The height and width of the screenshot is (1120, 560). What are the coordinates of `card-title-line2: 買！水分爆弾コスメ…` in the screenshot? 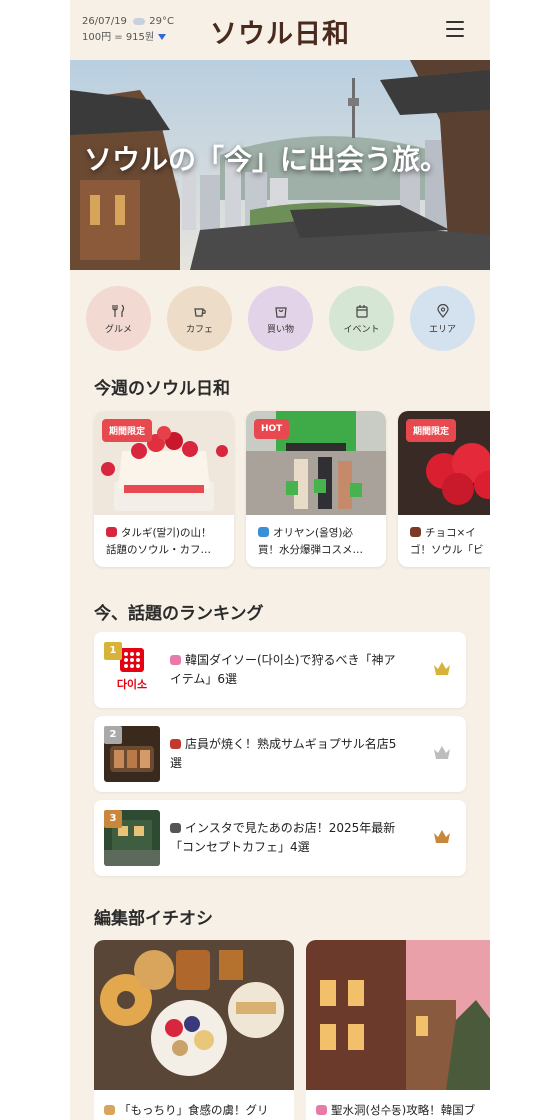 It's located at (310, 550).